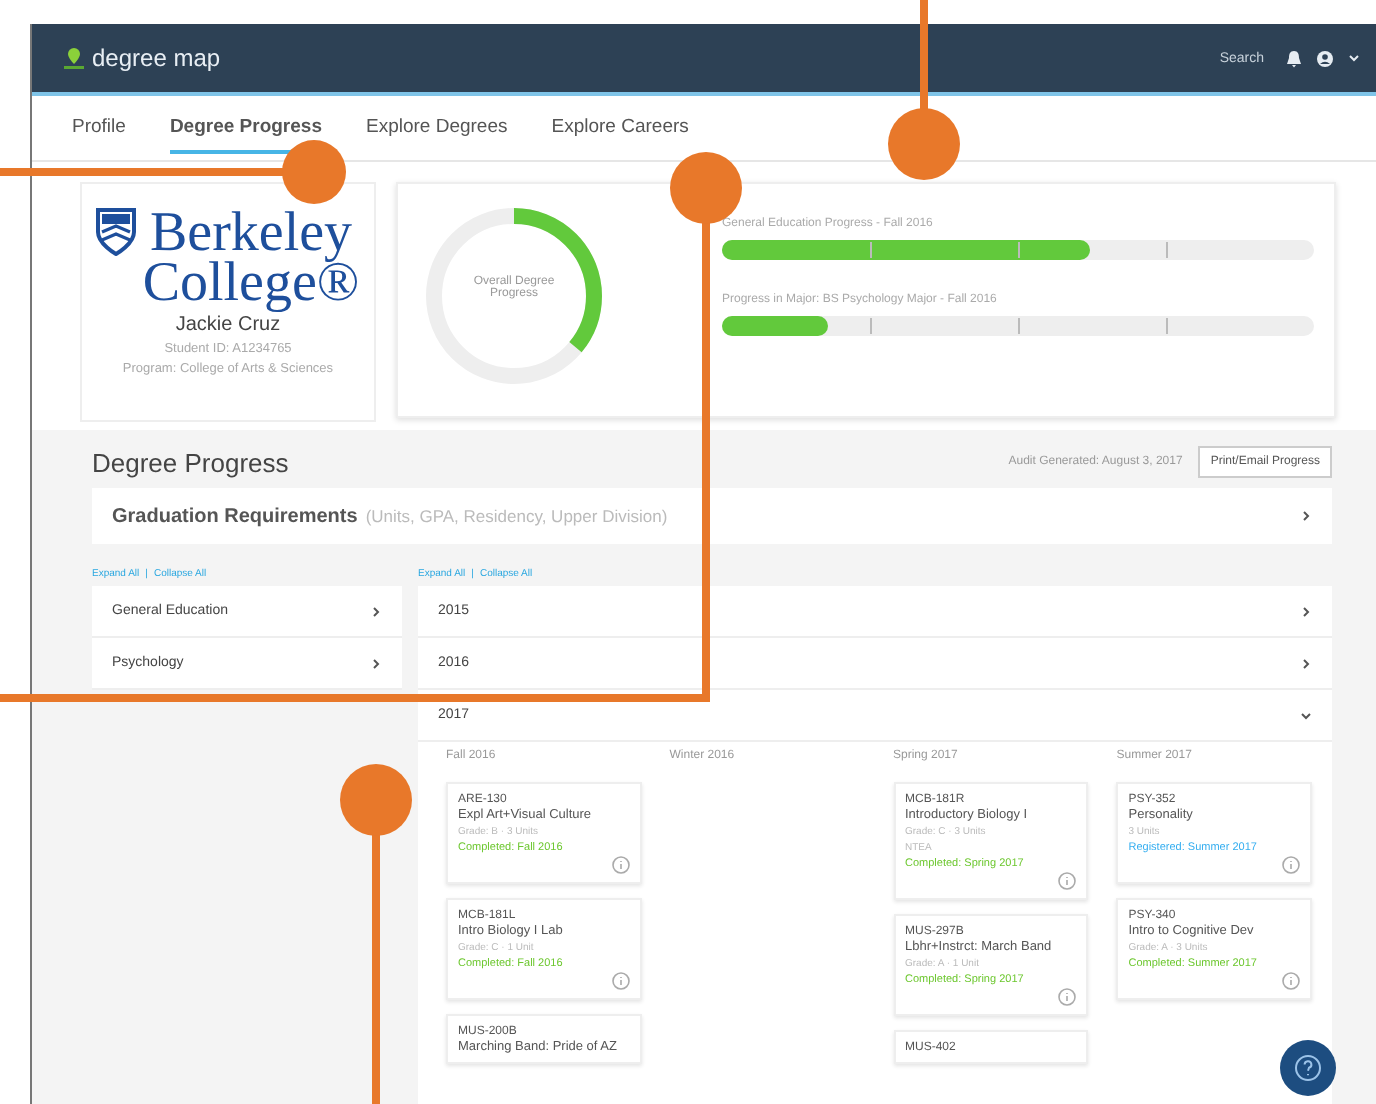  Describe the element at coordinates (228, 325) in the screenshot. I see `student-name: Jackie Cruz` at that location.